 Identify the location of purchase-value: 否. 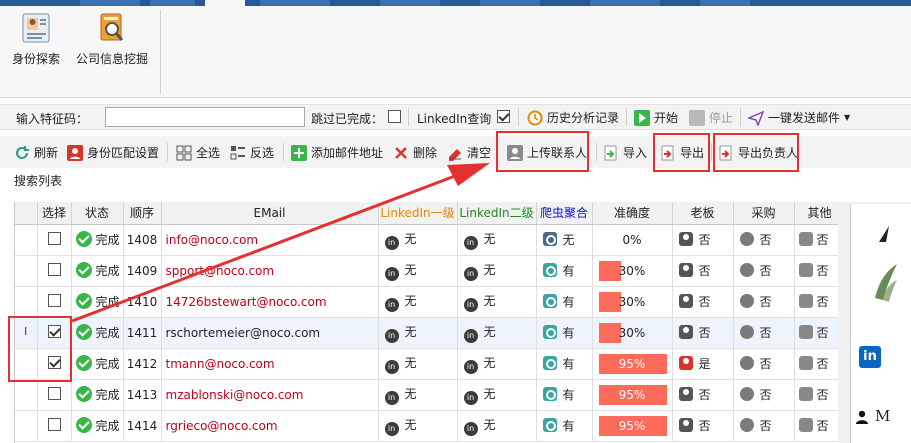
(765, 364).